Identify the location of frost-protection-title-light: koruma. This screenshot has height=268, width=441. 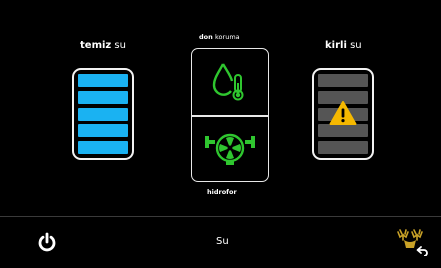
(227, 37).